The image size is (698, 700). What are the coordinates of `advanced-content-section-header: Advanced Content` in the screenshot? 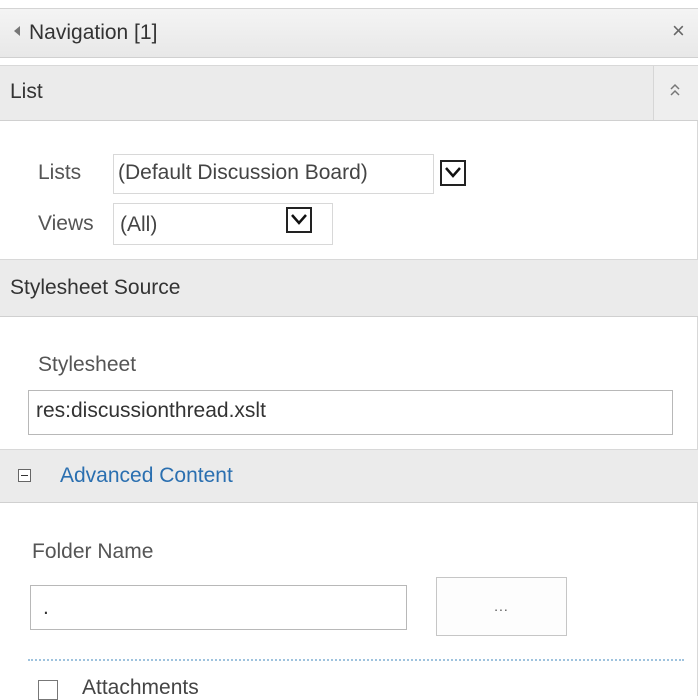 It's located at (349, 476).